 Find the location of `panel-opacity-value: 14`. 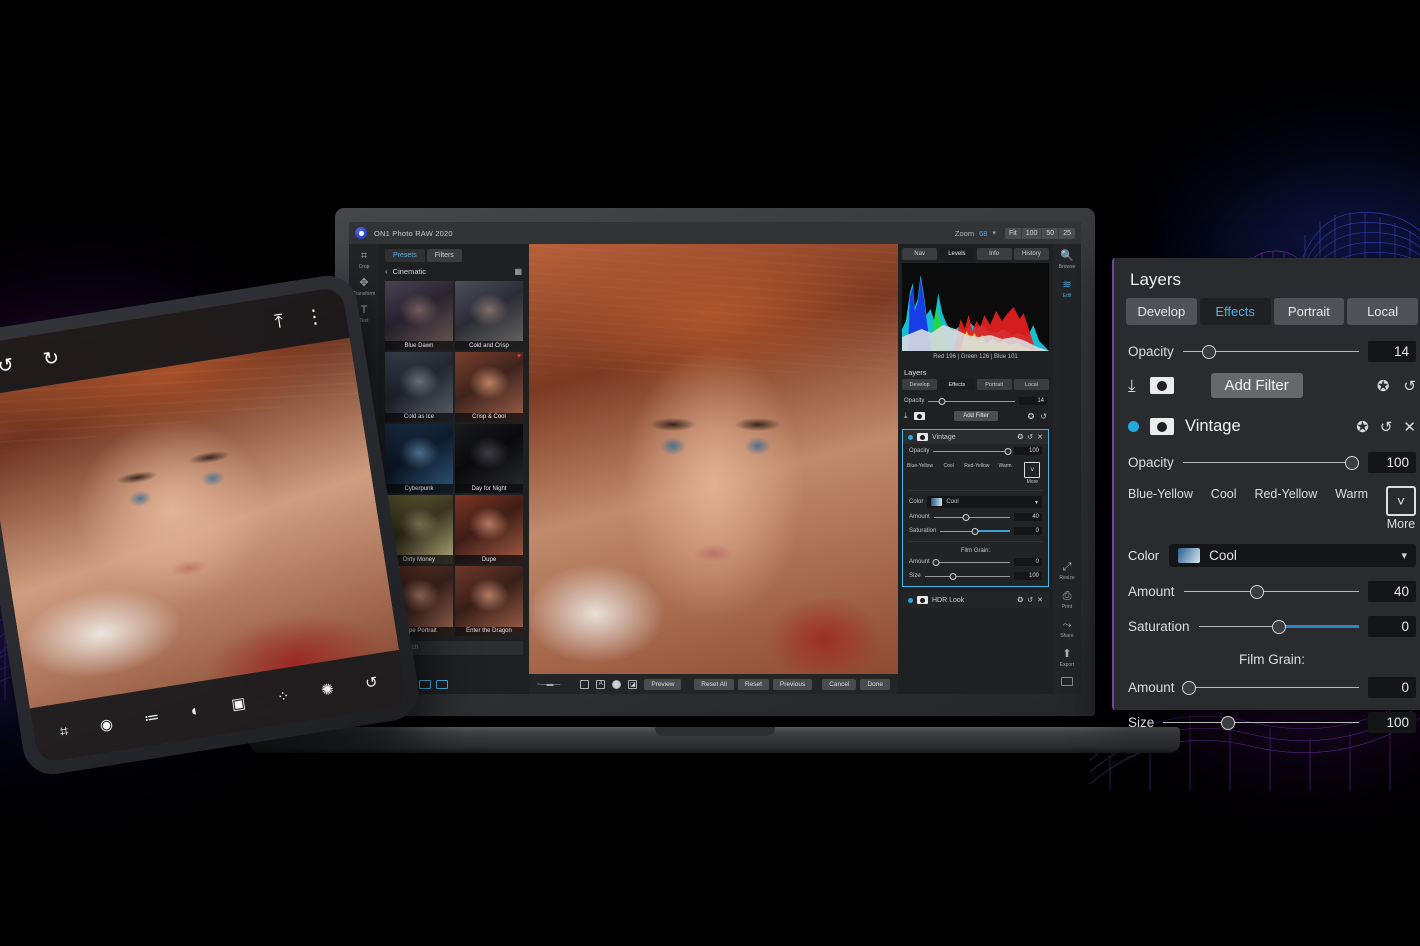

panel-opacity-value: 14 is located at coordinates (1392, 351).